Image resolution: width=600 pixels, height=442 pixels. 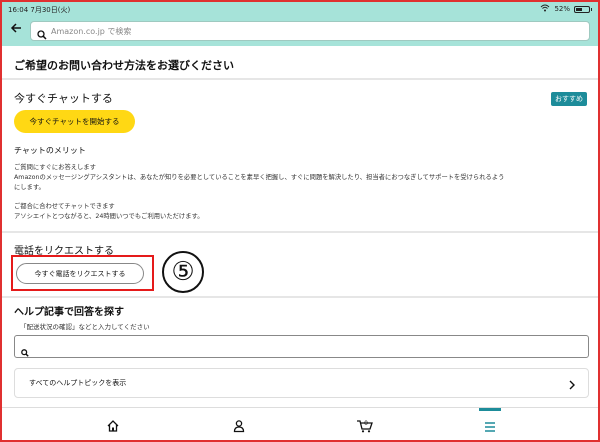 What do you see at coordinates (490, 427) in the screenshot?
I see `menu-icon` at bounding box center [490, 427].